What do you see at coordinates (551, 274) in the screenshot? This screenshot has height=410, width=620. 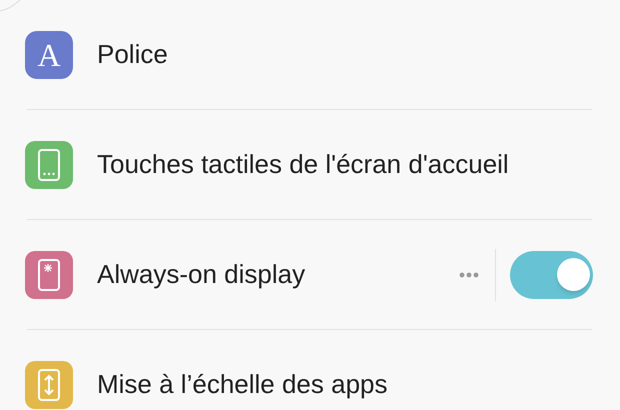 I see `toggle-switch` at bounding box center [551, 274].